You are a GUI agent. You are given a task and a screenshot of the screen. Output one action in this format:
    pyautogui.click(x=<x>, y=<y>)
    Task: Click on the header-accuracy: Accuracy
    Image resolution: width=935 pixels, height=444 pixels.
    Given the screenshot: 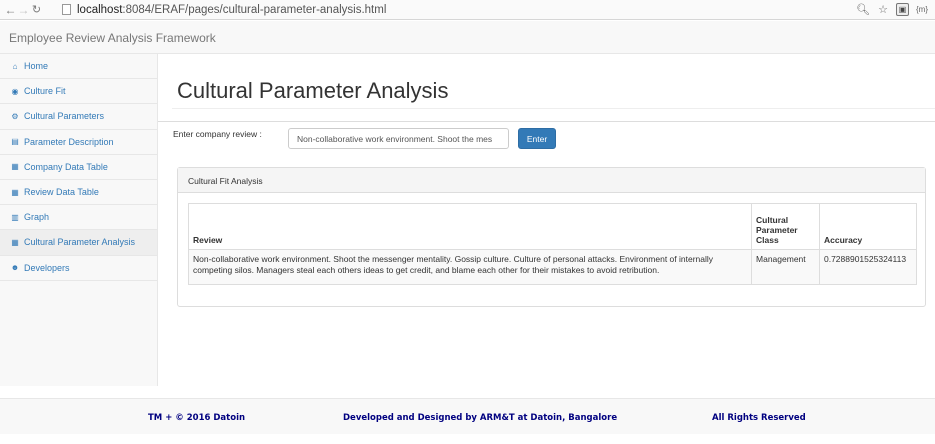 What is the action you would take?
    pyautogui.click(x=868, y=226)
    